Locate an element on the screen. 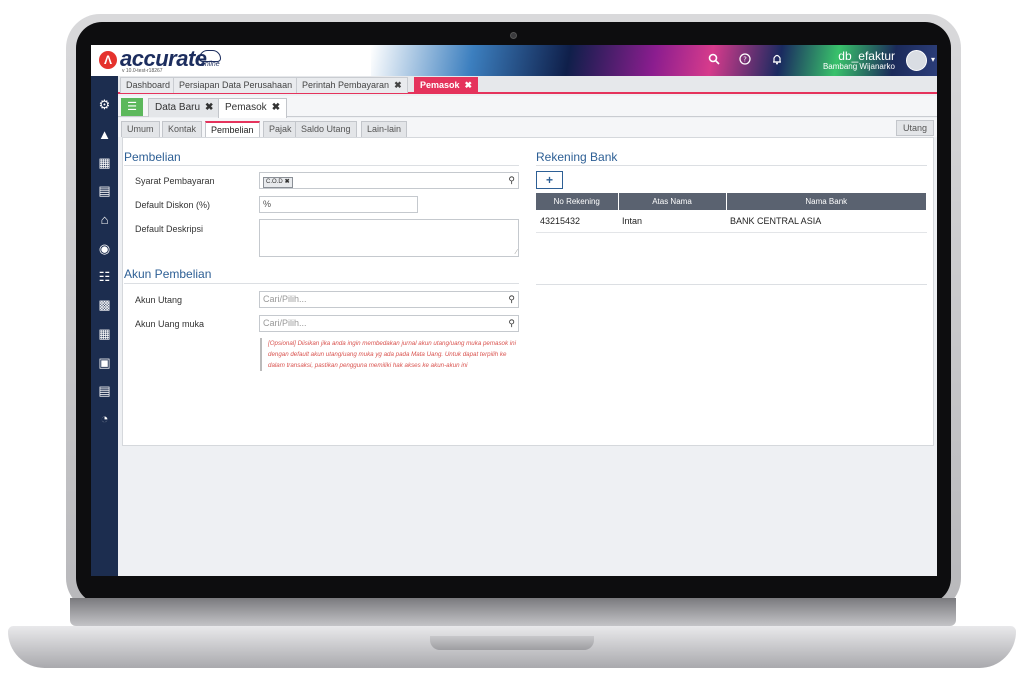 The height and width of the screenshot is (683, 1024). syarat-pembayaran-field: C.O.D ✖ ⚲ is located at coordinates (389, 180).